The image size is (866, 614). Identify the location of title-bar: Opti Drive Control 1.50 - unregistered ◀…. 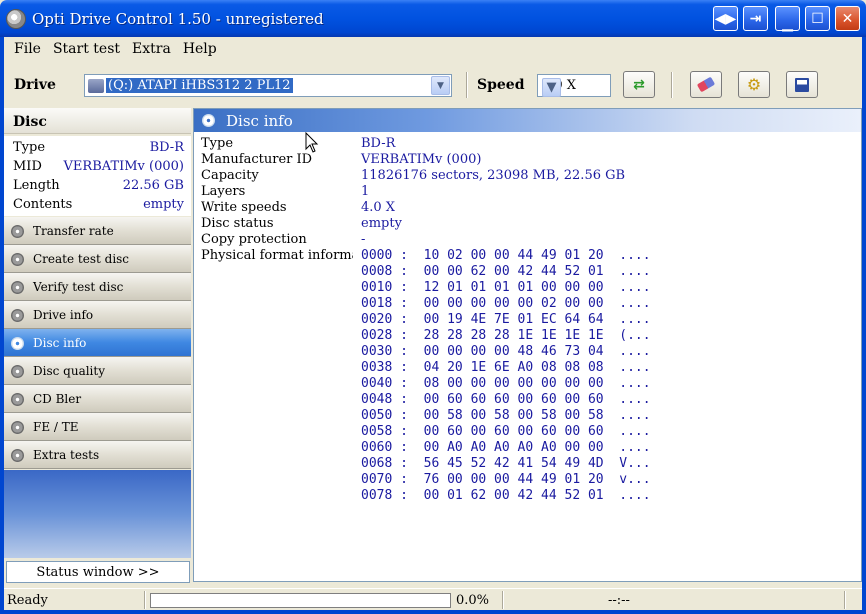
(433, 18).